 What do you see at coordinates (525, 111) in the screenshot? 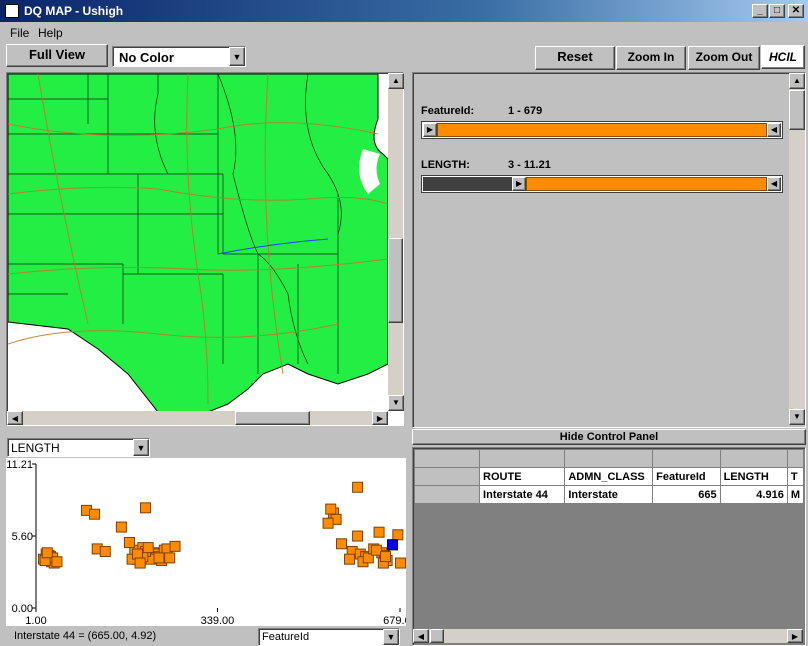
I see `slider-featureid-range: 1 - 679` at bounding box center [525, 111].